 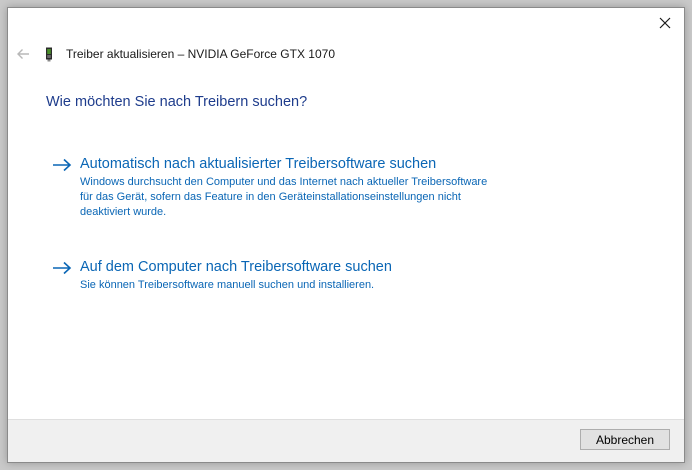 What do you see at coordinates (177, 102) in the screenshot?
I see `page-question: Wie möchten Sie nach Treibern suchen?` at bounding box center [177, 102].